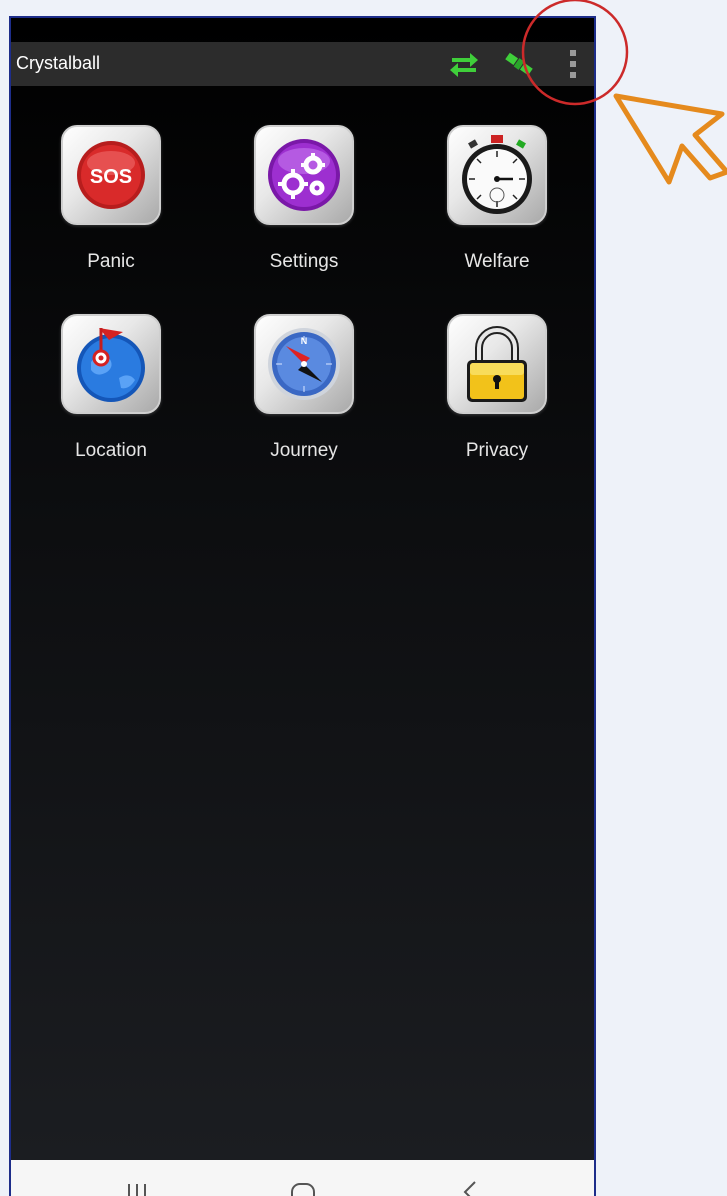 This screenshot has width=727, height=1196. Describe the element at coordinates (302, 64) in the screenshot. I see `app-bar: Crystalball` at that location.